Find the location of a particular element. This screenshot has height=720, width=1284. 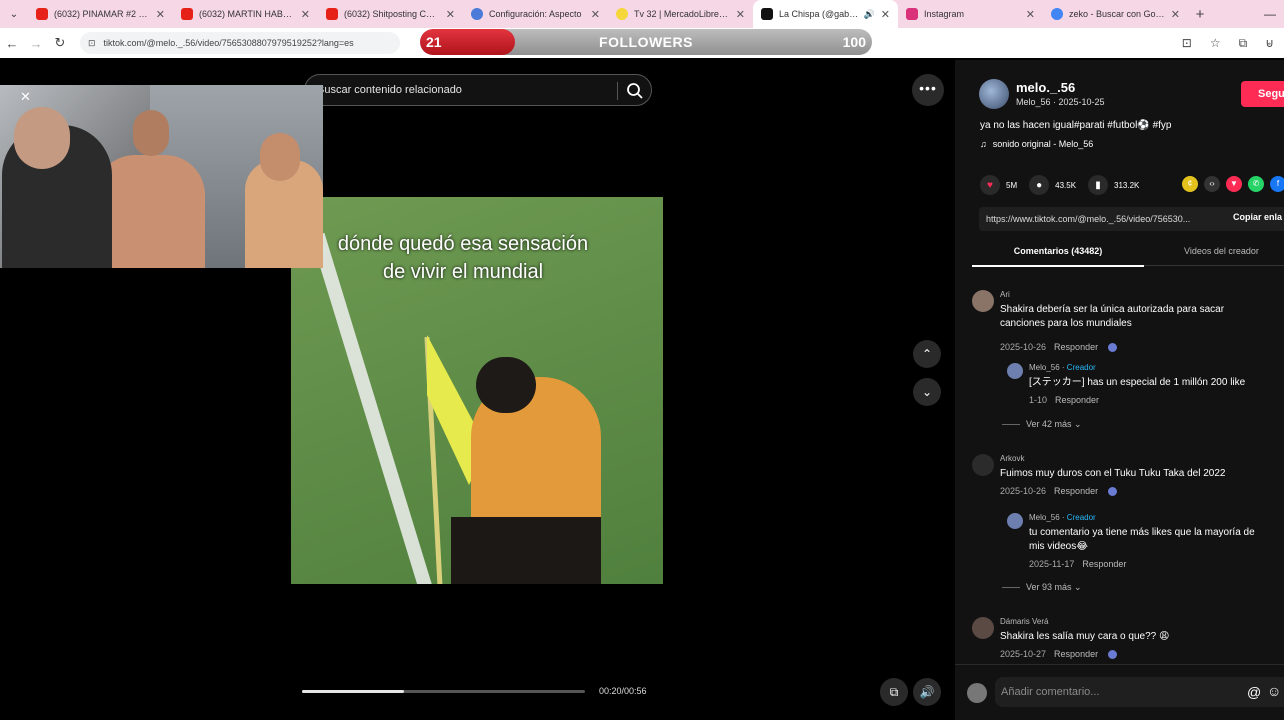

previous-video-button: ⌃ is located at coordinates (927, 354).